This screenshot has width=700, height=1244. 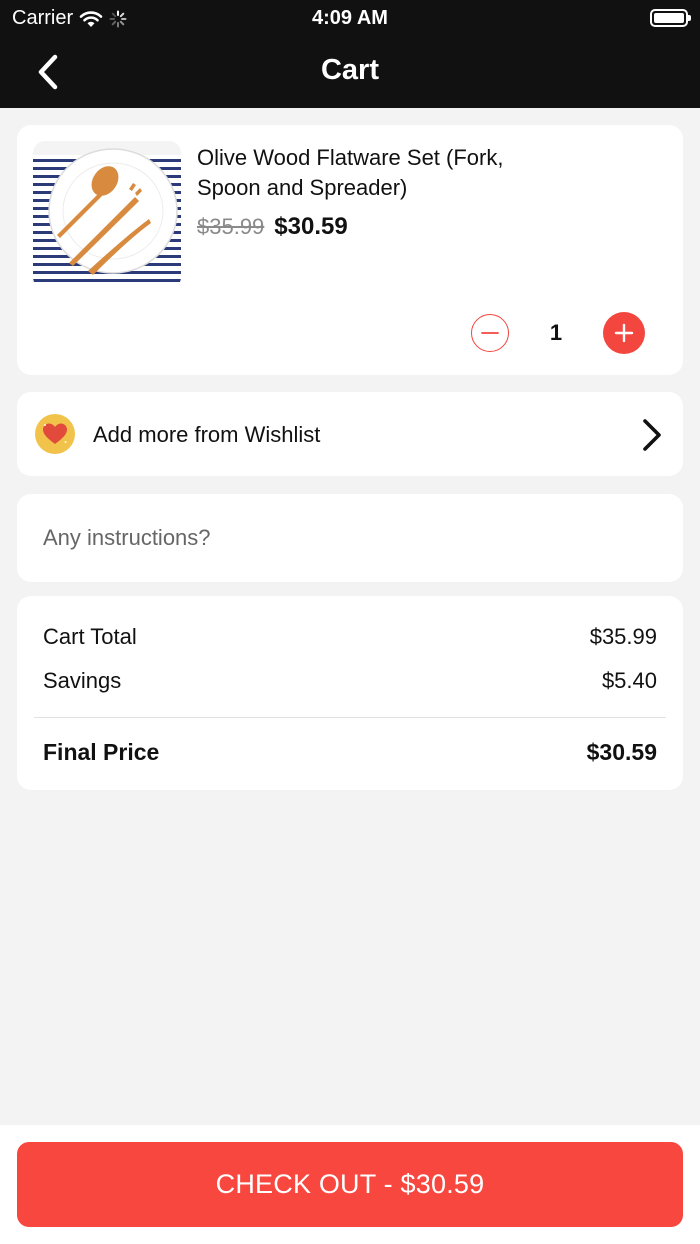 I want to click on chevron-right-icon, so click(x=652, y=435).